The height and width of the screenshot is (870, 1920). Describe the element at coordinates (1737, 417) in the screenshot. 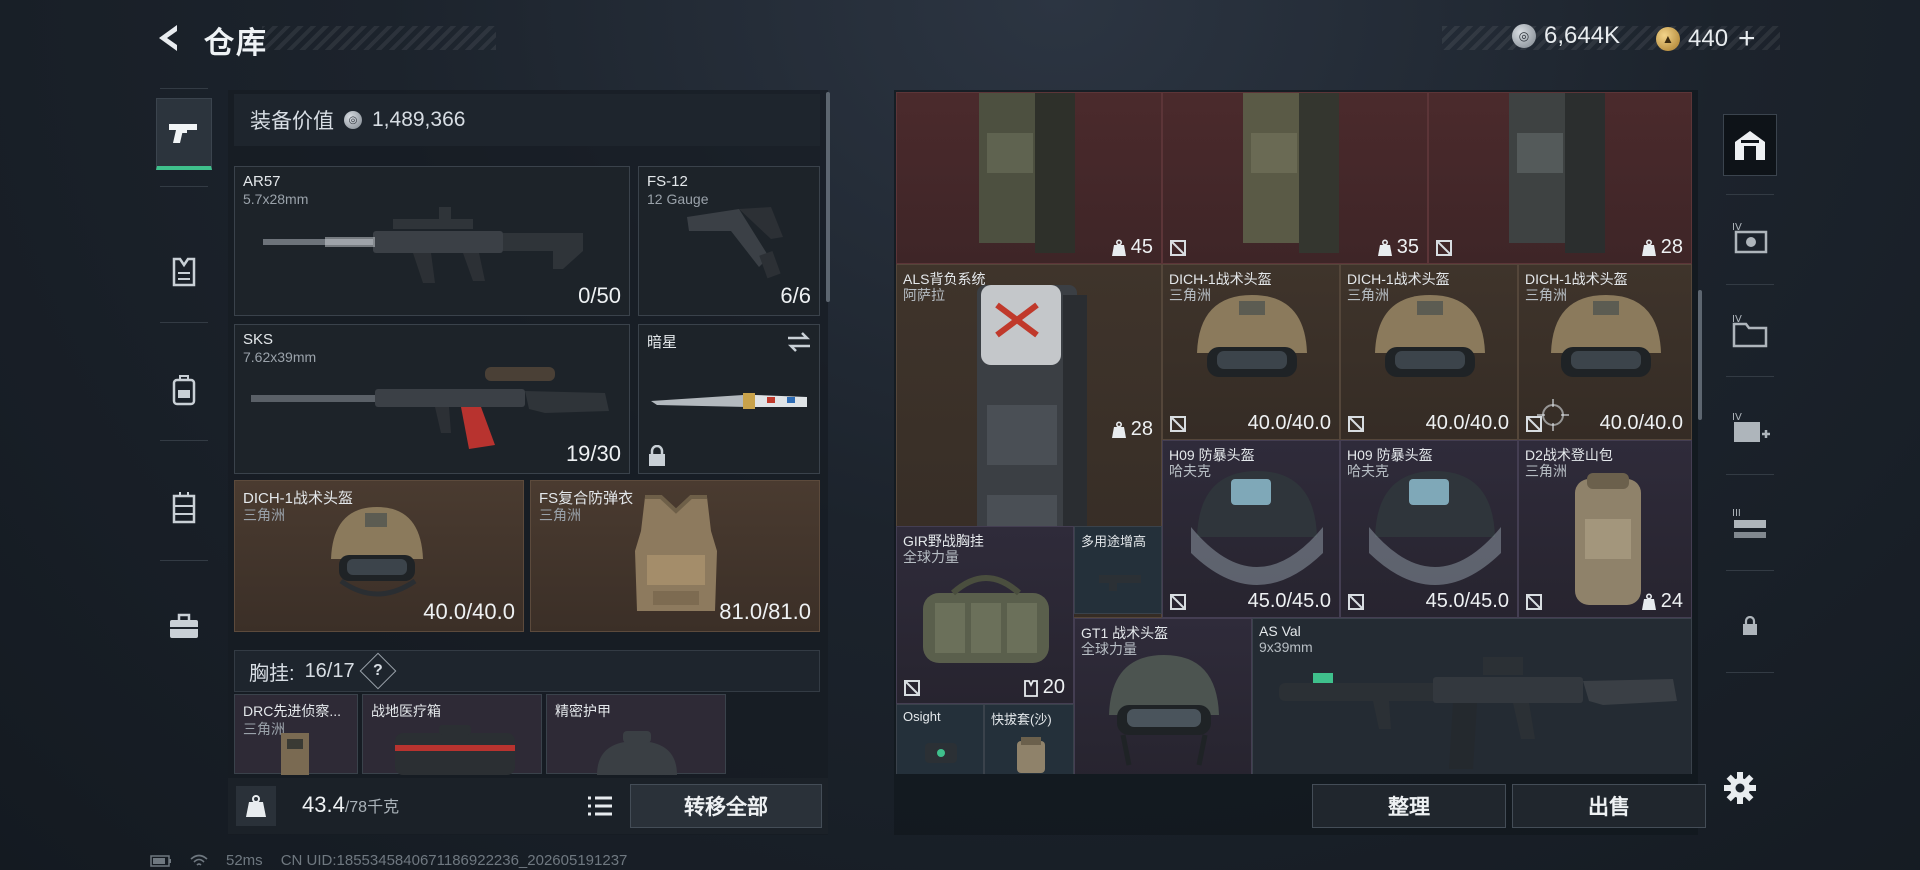

I see `svg-text: IV` at that location.